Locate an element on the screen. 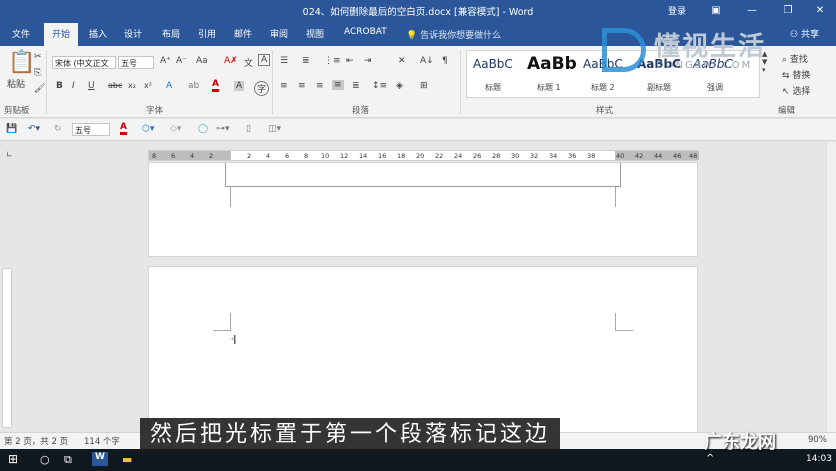 The height and width of the screenshot is (471, 836). table-outline is located at coordinates (423, 175).